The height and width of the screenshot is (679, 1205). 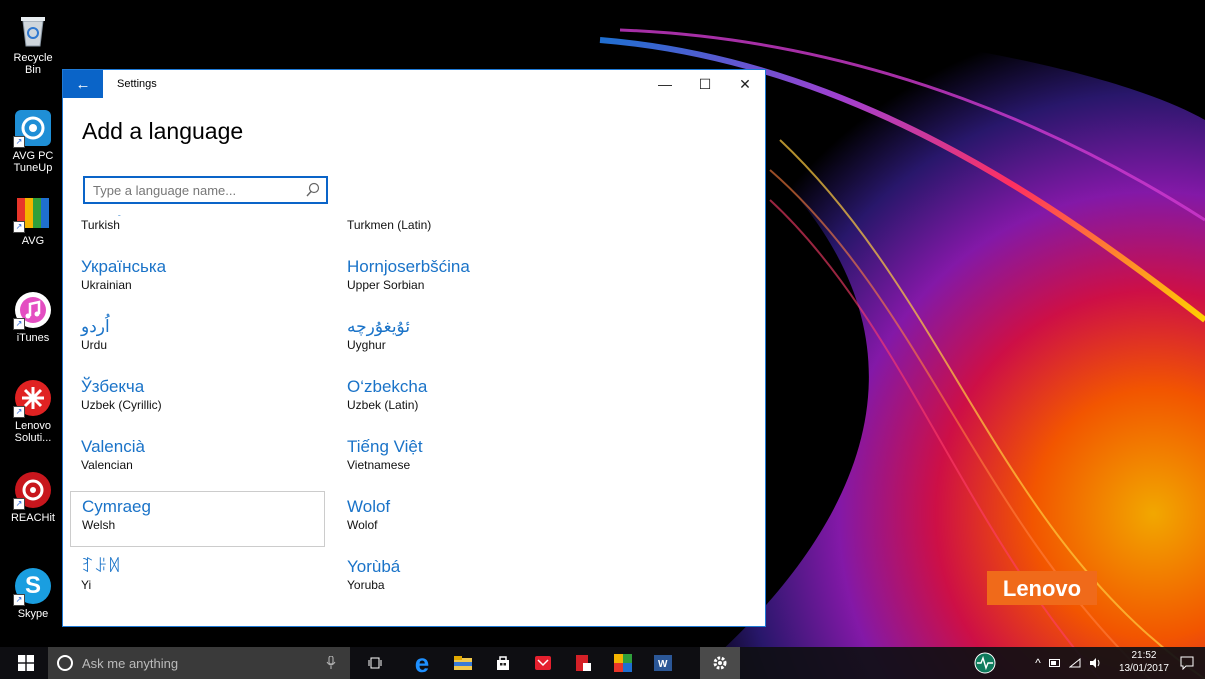 I want to click on language-english-name: Turkmen (Latin), so click(x=389, y=225).